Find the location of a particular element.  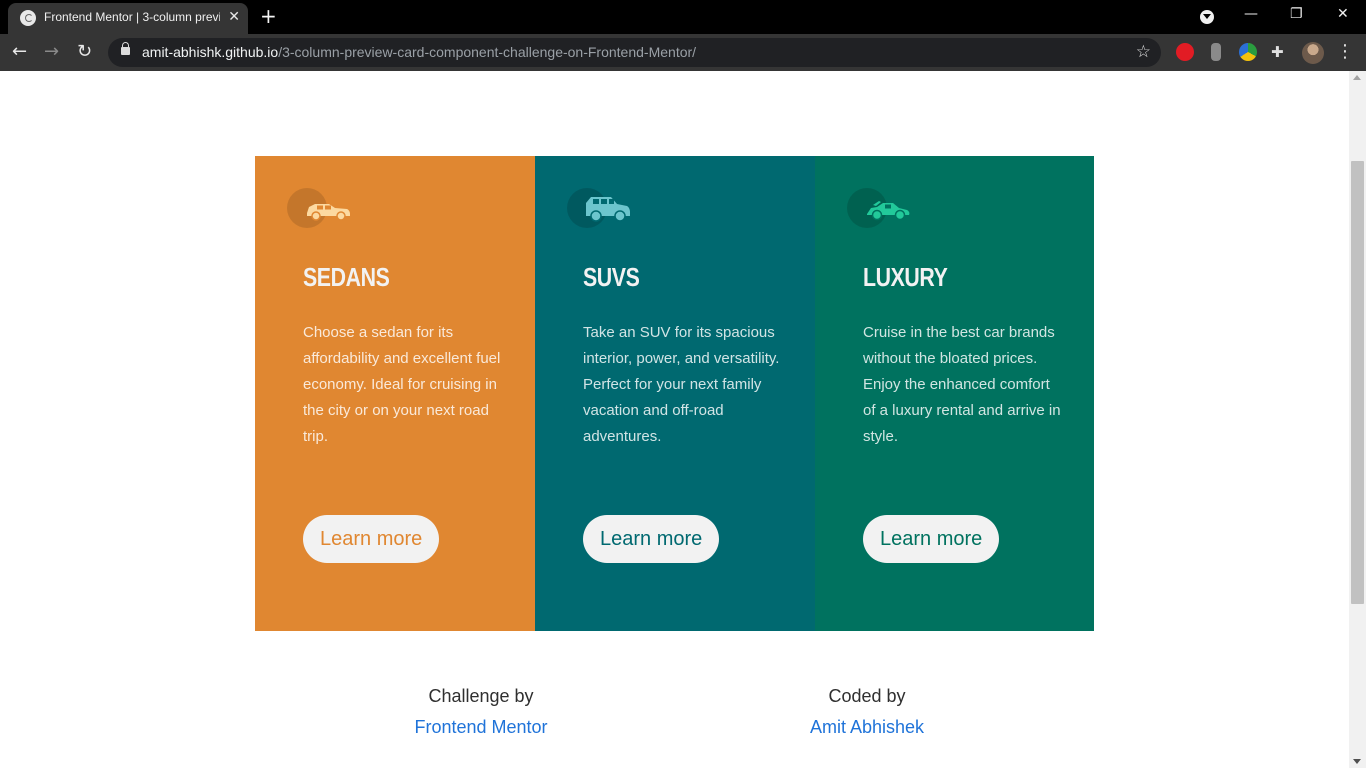

bookmark-star-icon: ☆ is located at coordinates (1143, 52).